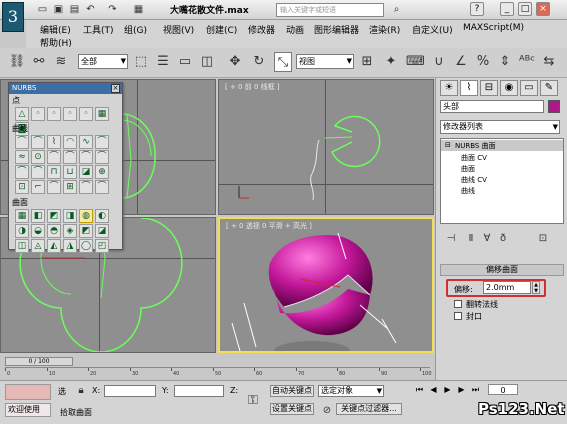 The image size is (567, 424). Describe the element at coordinates (477, 9) in the screenshot. I see `help-icon: ?` at that location.